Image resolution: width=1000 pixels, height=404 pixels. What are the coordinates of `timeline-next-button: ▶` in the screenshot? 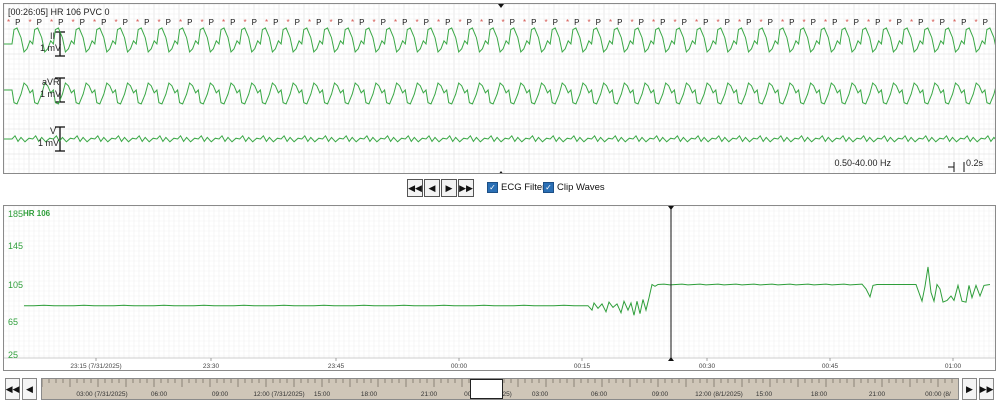 It's located at (969, 389).